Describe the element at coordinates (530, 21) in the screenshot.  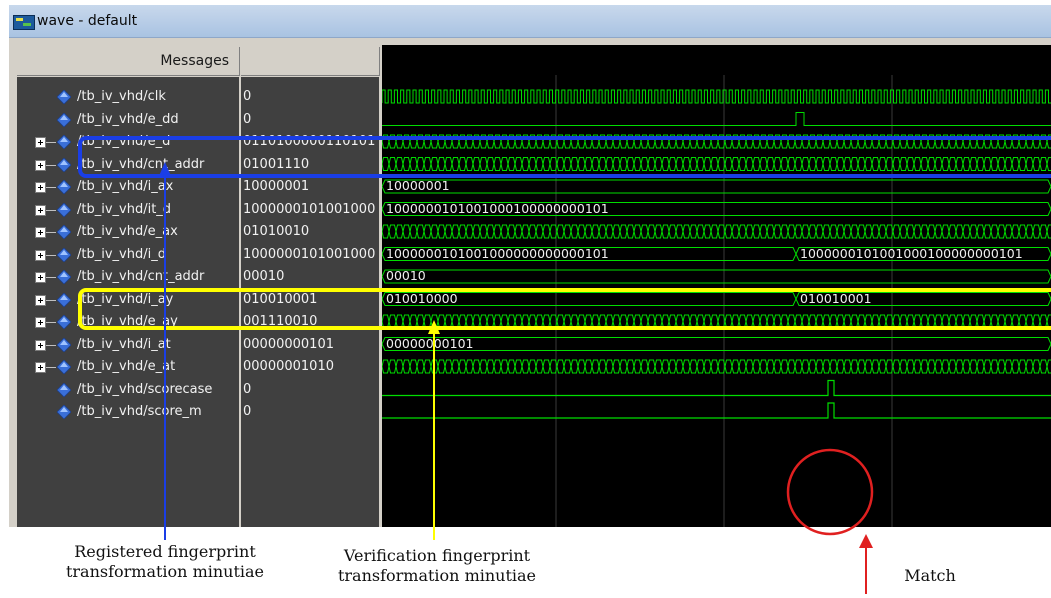
I see `title-bar: wave - default` at that location.